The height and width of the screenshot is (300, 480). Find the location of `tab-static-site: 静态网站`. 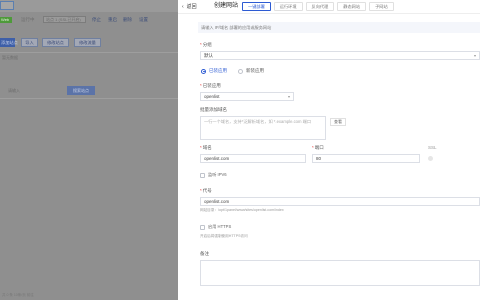

tab-static-site: 静态网站 is located at coordinates (352, 6).